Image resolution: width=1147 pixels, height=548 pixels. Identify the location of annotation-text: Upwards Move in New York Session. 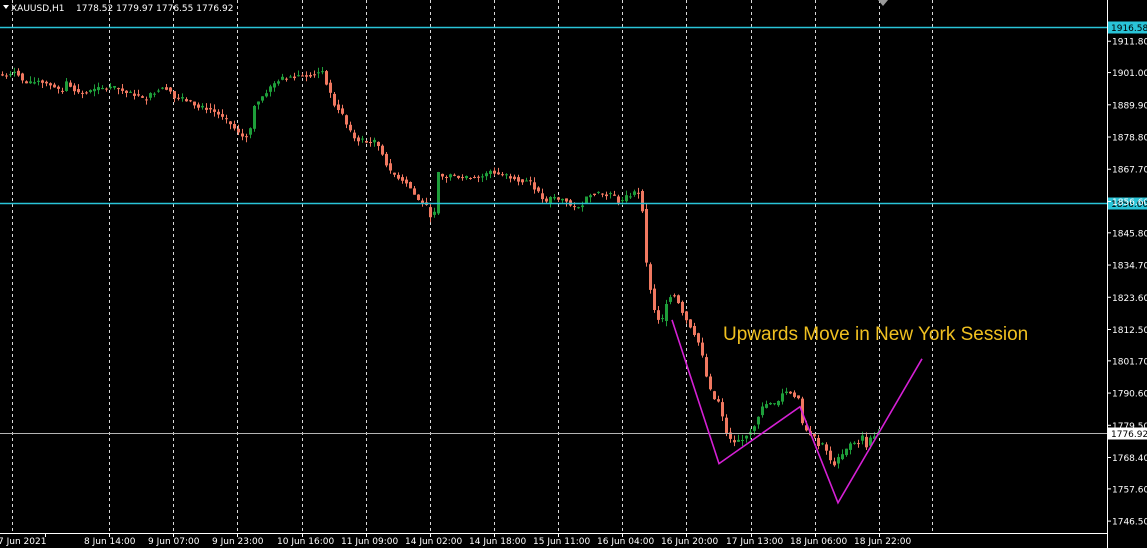
(875, 334).